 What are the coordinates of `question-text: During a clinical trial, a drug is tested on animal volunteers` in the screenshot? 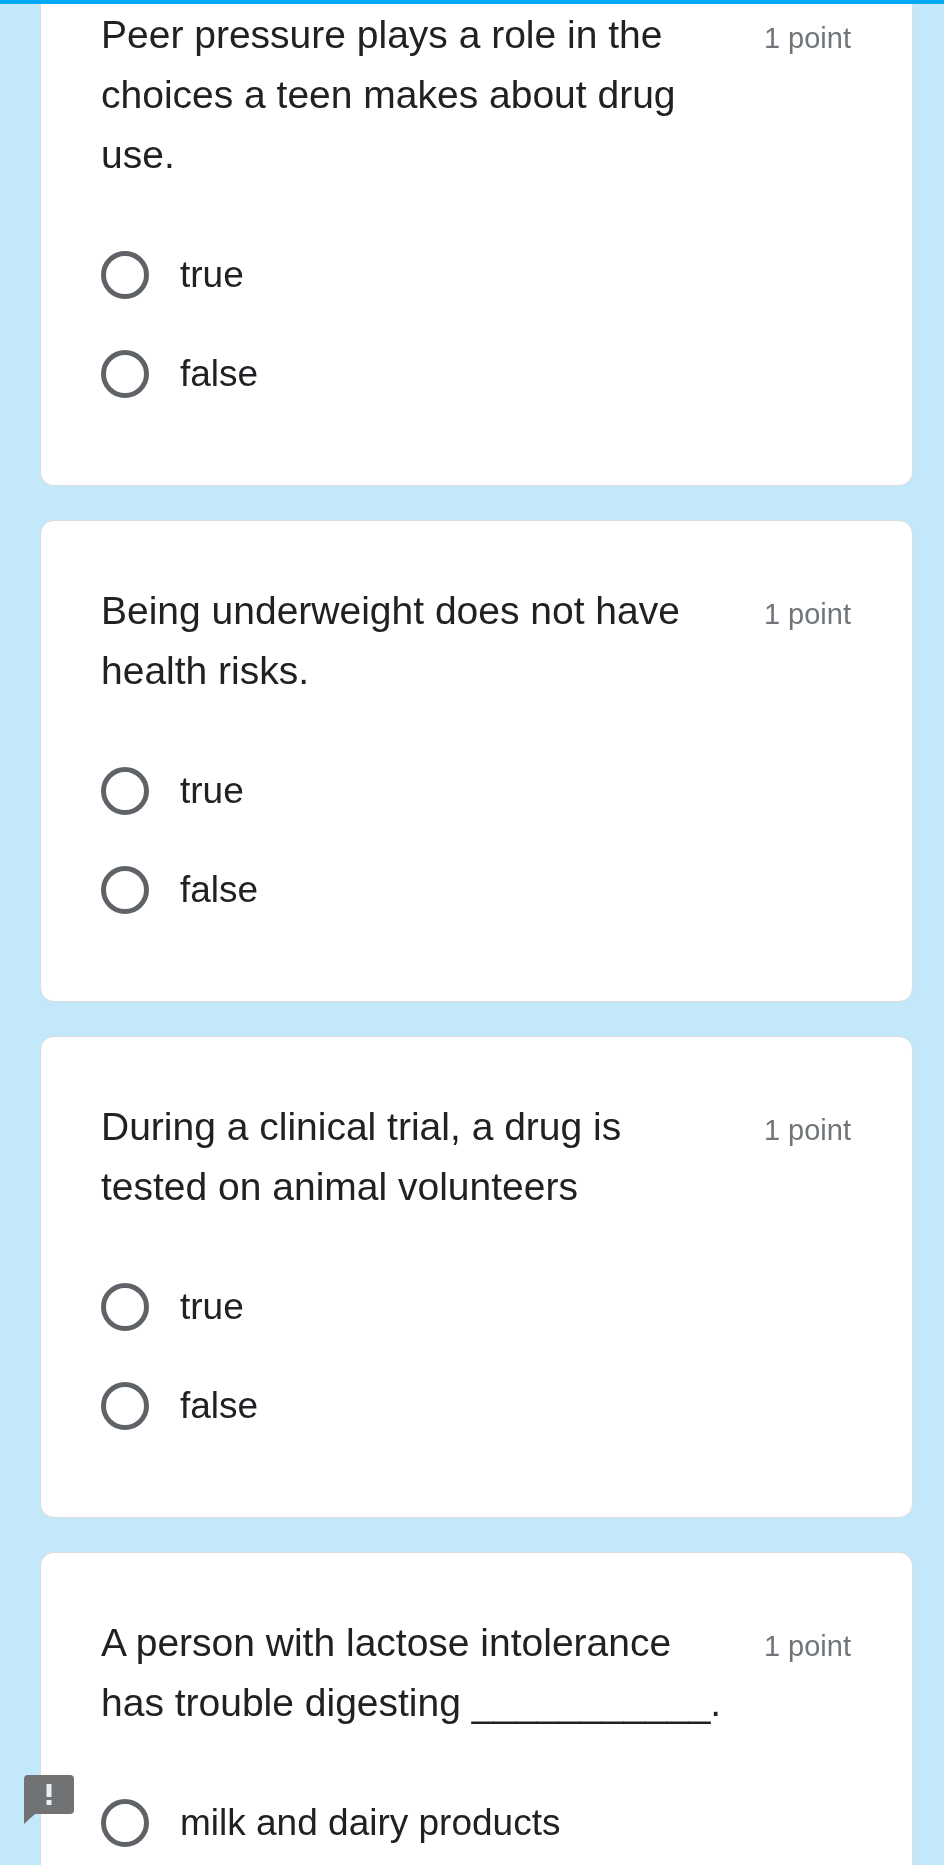 It's located at (362, 1157).